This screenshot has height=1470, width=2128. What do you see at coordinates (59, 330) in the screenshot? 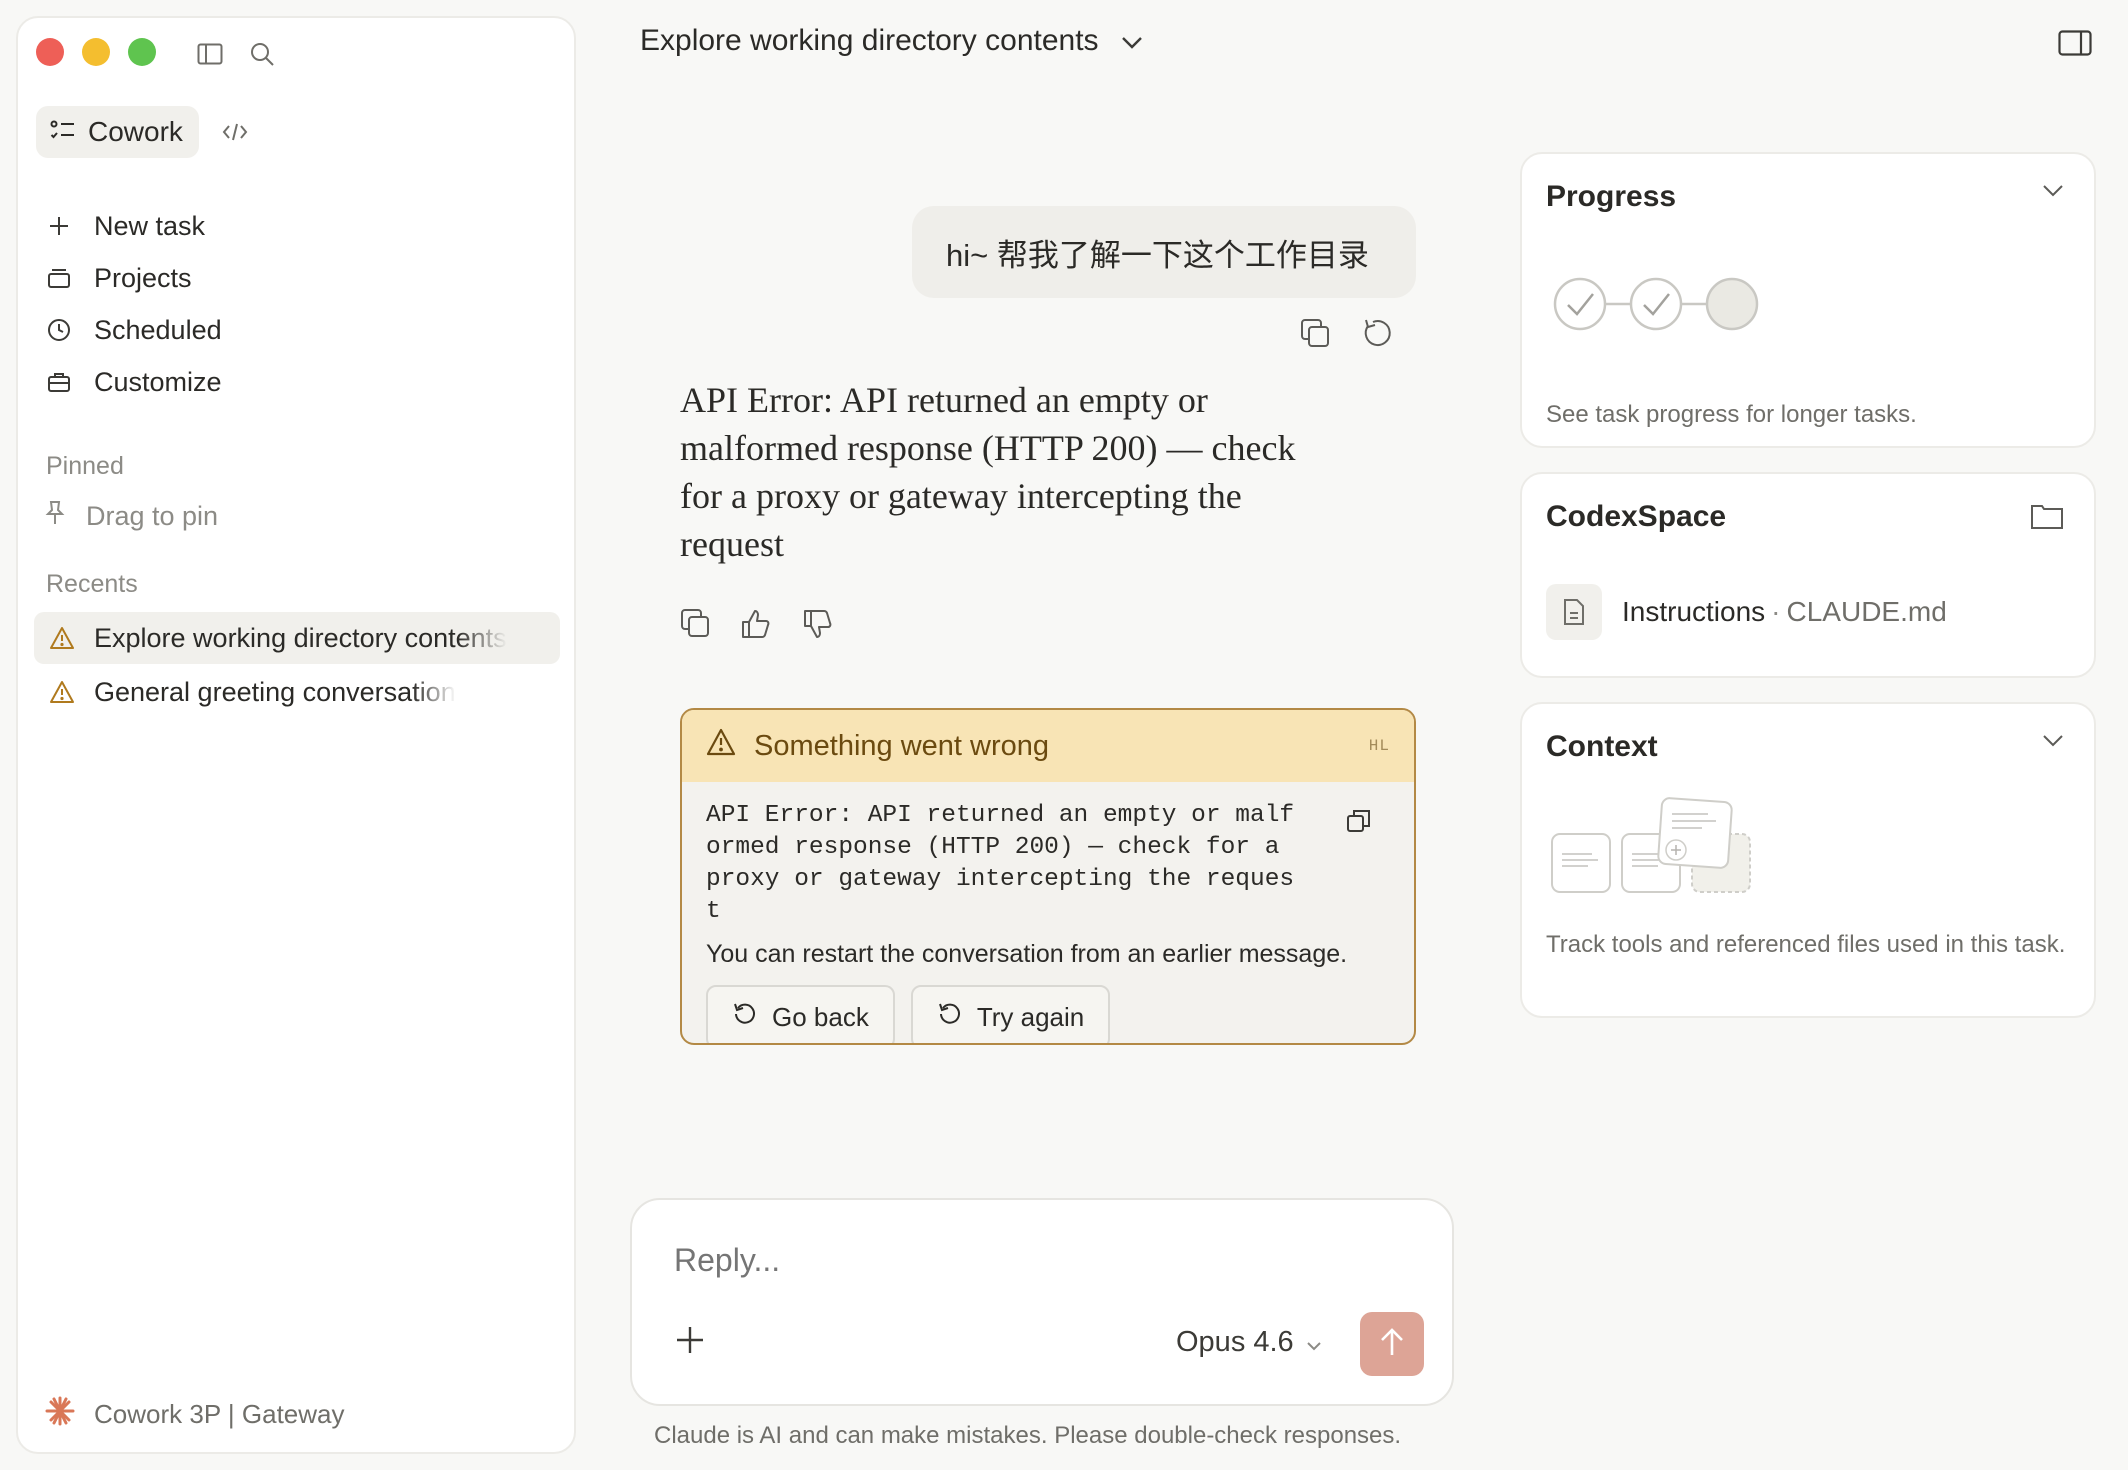
I see `clock-icon` at bounding box center [59, 330].